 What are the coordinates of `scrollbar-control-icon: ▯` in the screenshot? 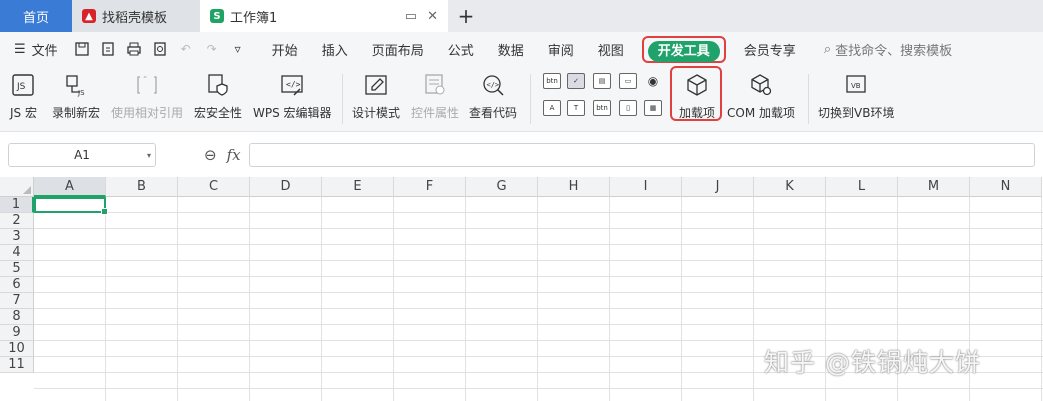 It's located at (628, 108).